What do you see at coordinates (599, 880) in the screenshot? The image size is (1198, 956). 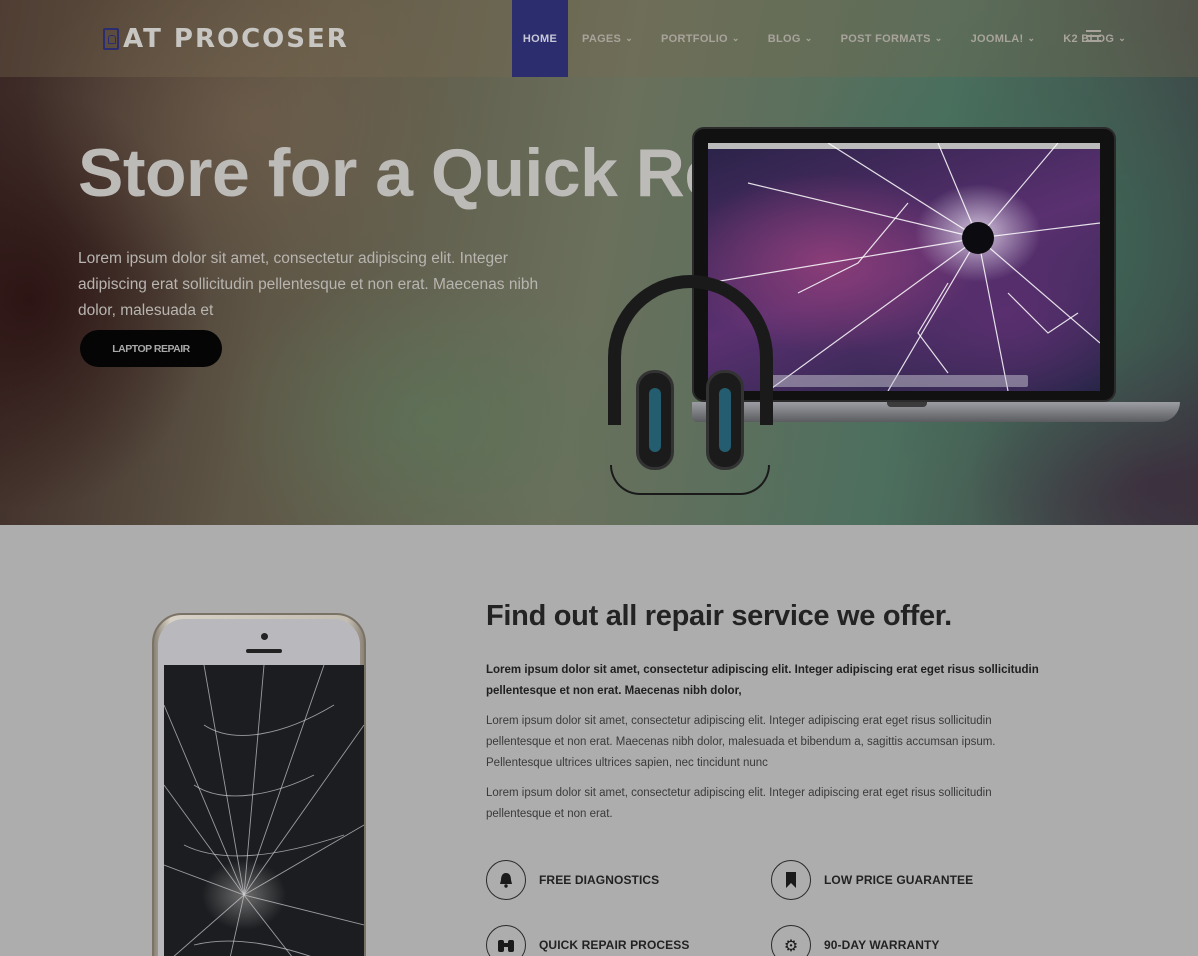 I see `feature-label: FREE DIAGNOSTICS` at bounding box center [599, 880].